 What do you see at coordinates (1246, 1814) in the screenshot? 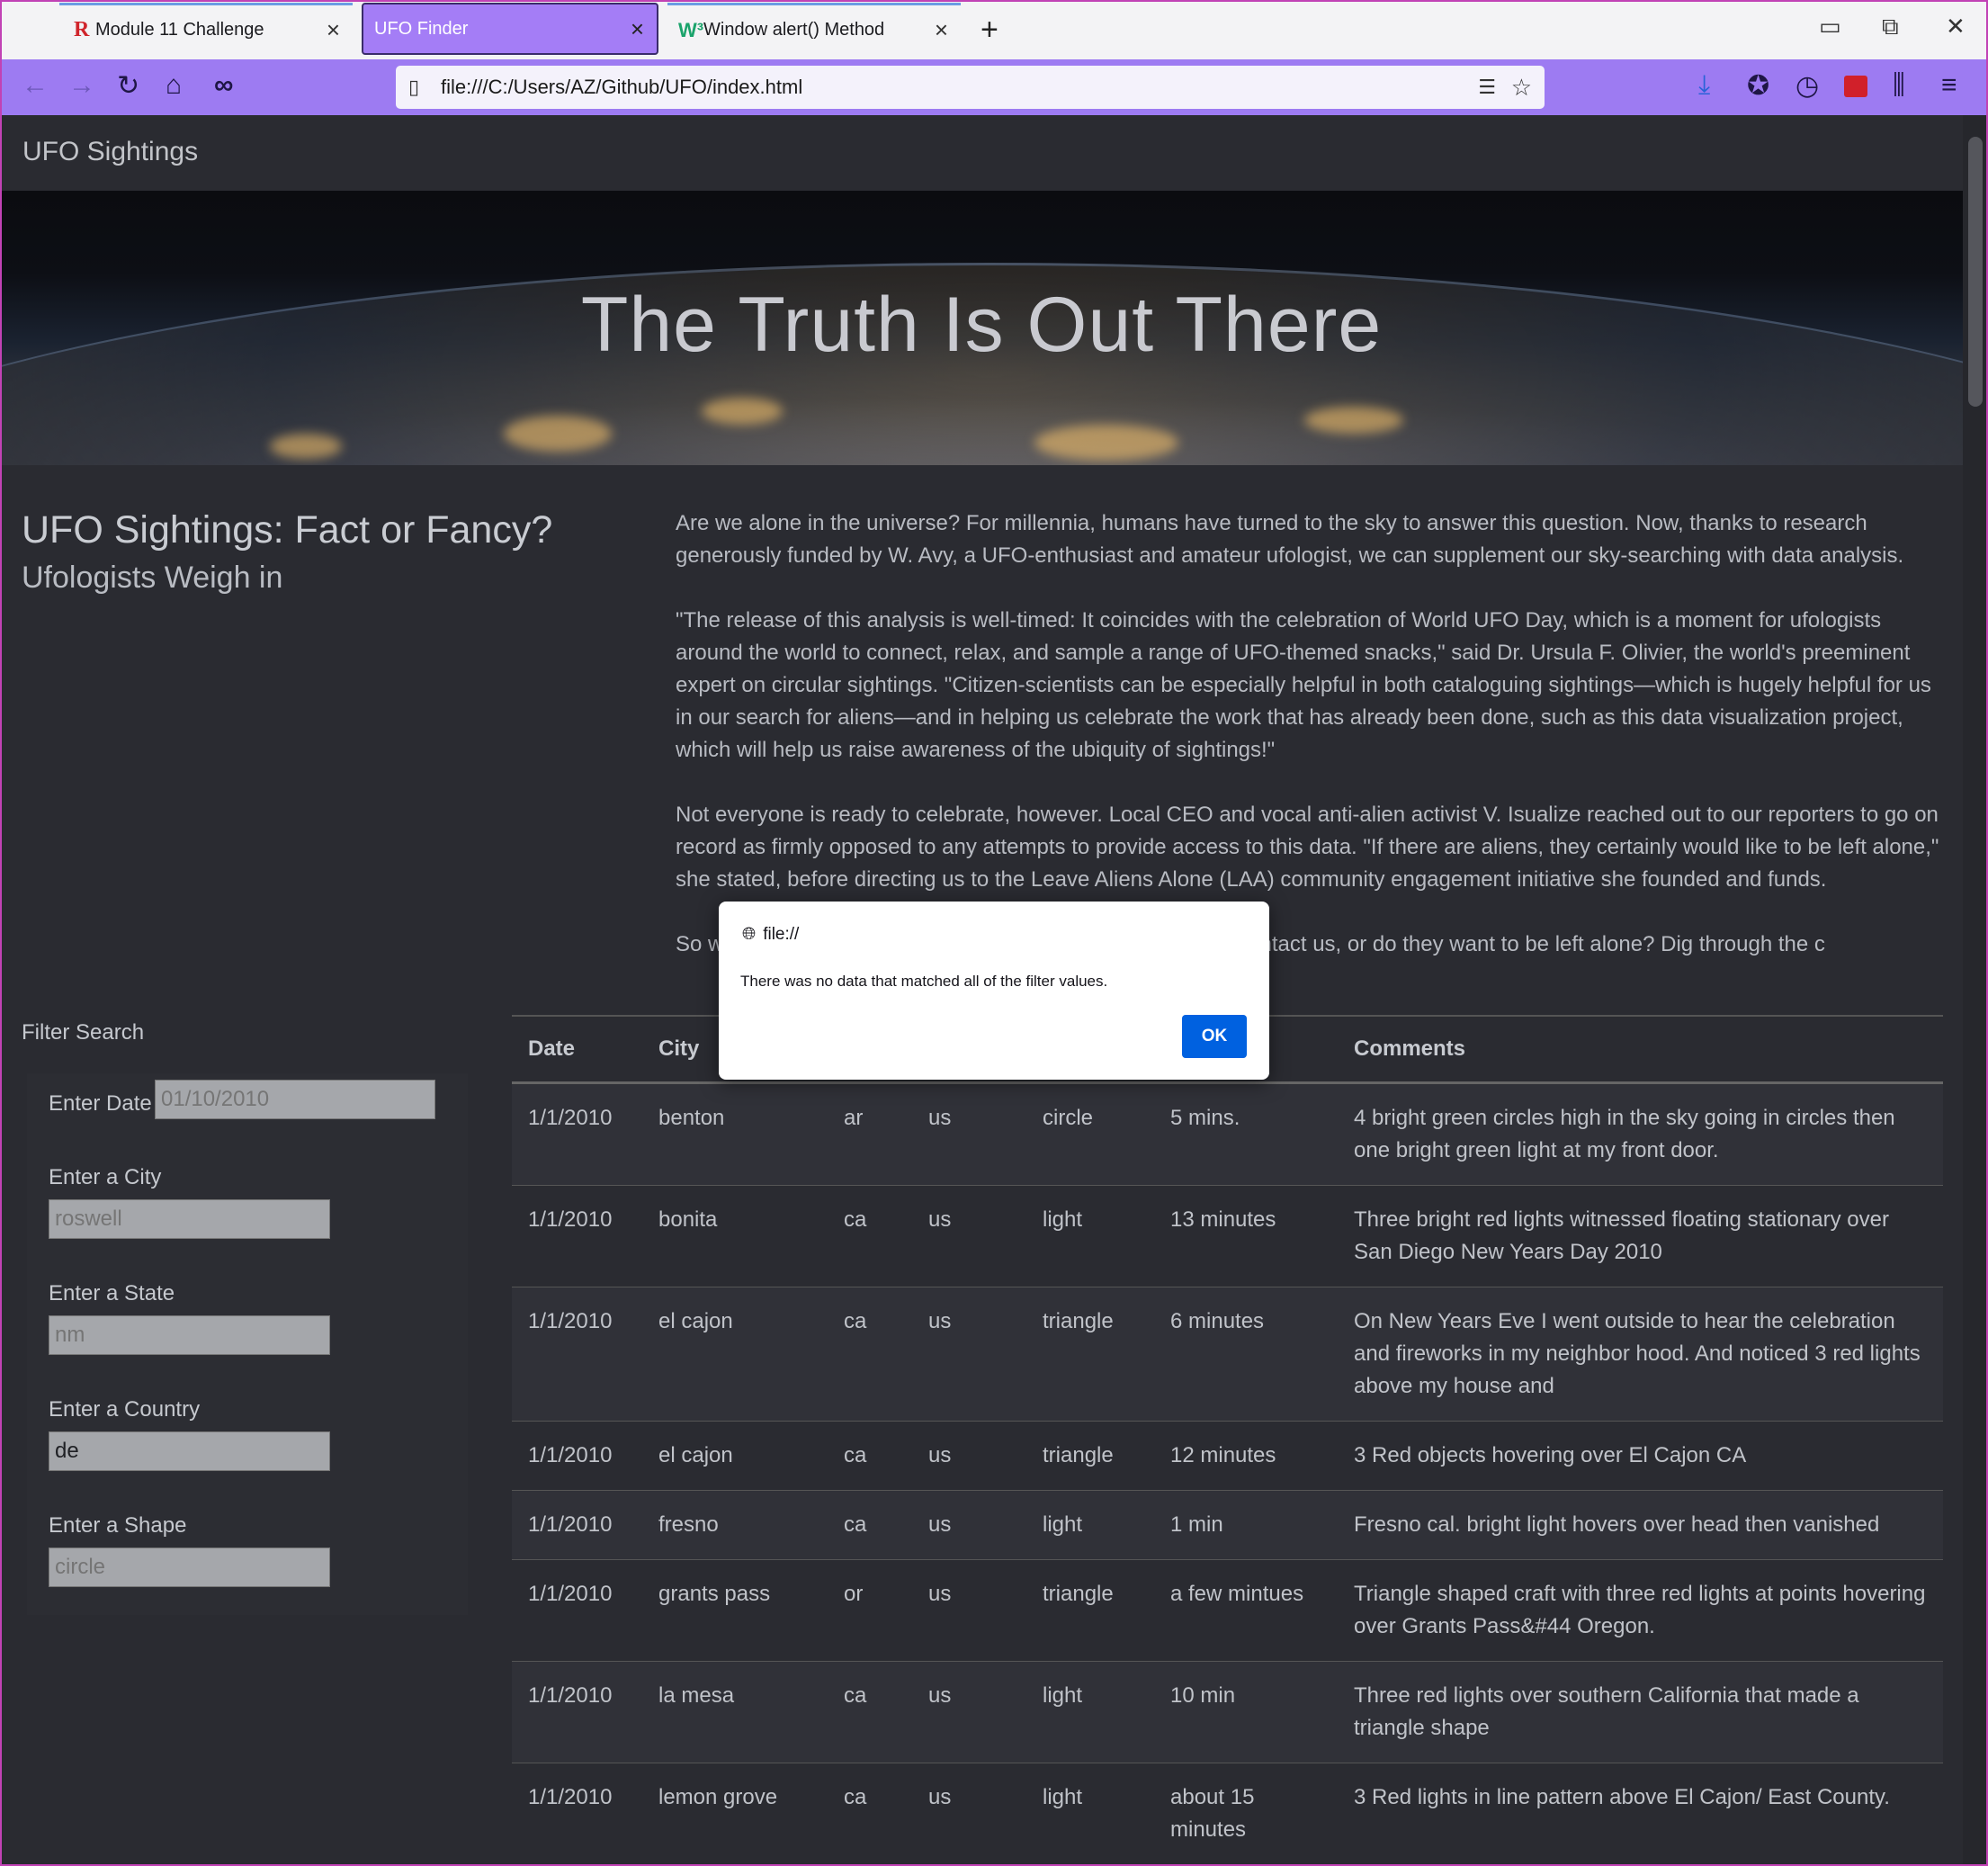
I see `cell-duration: about 15 minutes` at bounding box center [1246, 1814].